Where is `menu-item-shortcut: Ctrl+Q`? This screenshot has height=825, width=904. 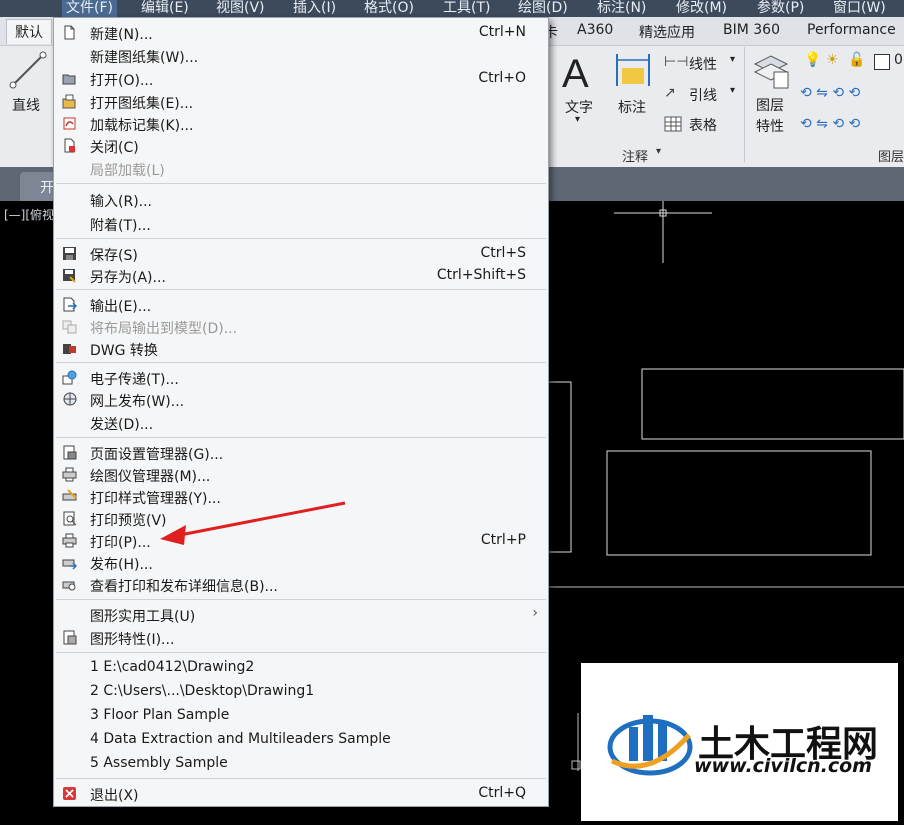 menu-item-shortcut: Ctrl+Q is located at coordinates (502, 793).